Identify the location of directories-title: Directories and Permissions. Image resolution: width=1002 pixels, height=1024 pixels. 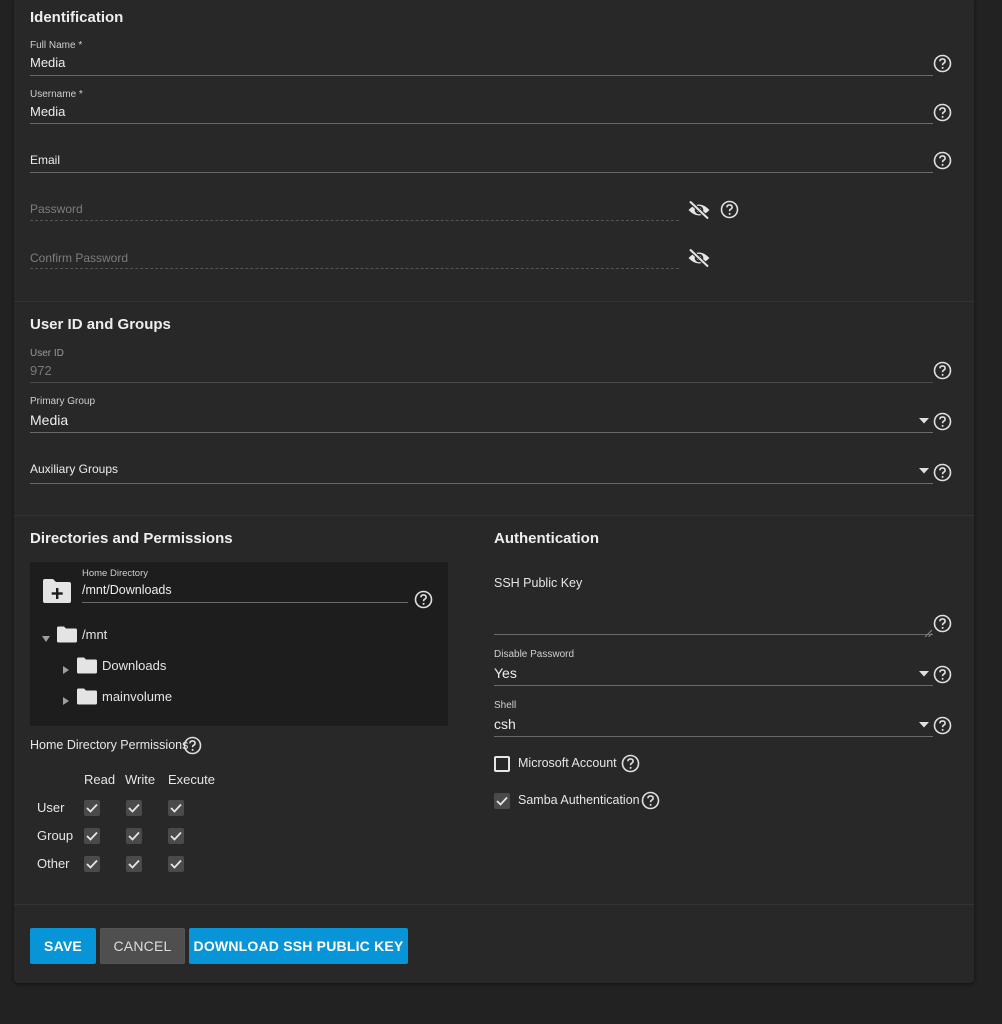
(131, 538).